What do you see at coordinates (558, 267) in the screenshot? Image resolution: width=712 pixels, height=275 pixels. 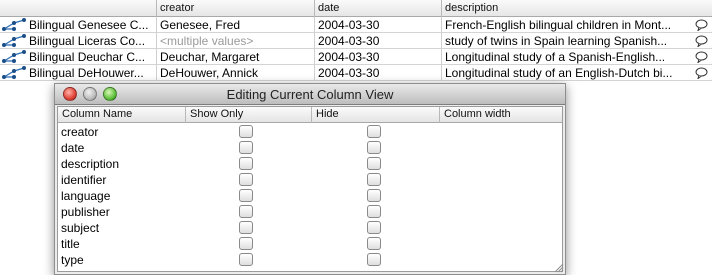 I see `resize-grip-icon` at bounding box center [558, 267].